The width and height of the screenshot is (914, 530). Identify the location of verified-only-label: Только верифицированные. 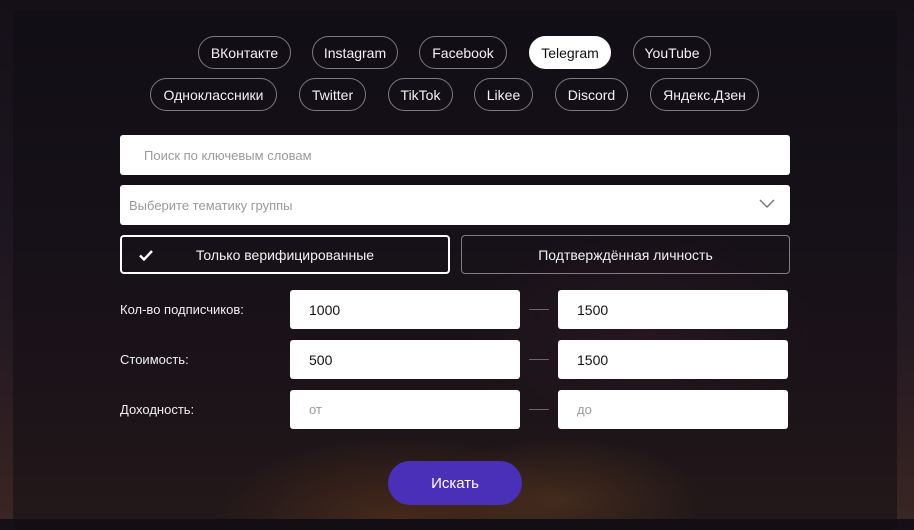
(285, 254).